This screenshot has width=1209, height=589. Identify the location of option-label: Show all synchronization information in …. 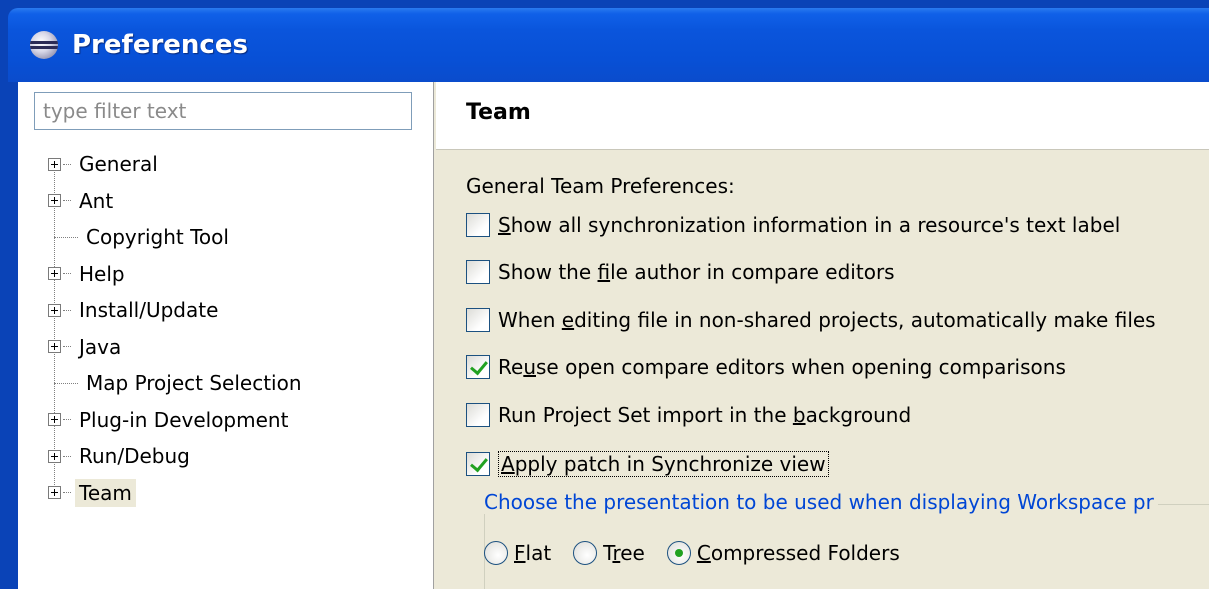
(809, 225).